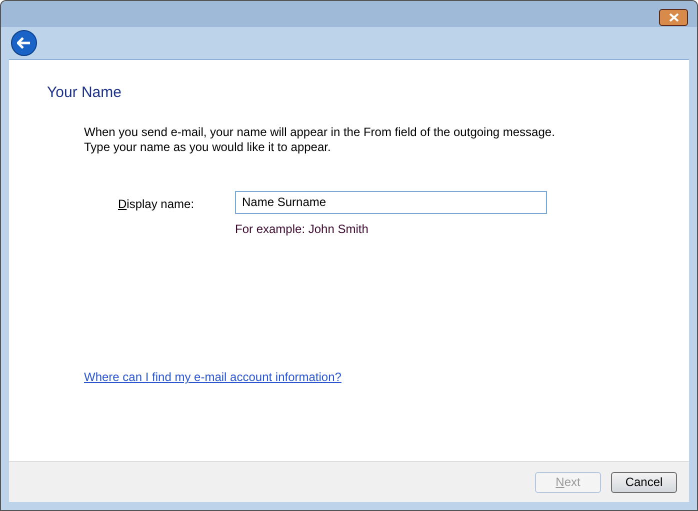 The height and width of the screenshot is (511, 698). Describe the element at coordinates (208, 147) in the screenshot. I see `instruction-text: Type your name as you would like it to appear.` at that location.